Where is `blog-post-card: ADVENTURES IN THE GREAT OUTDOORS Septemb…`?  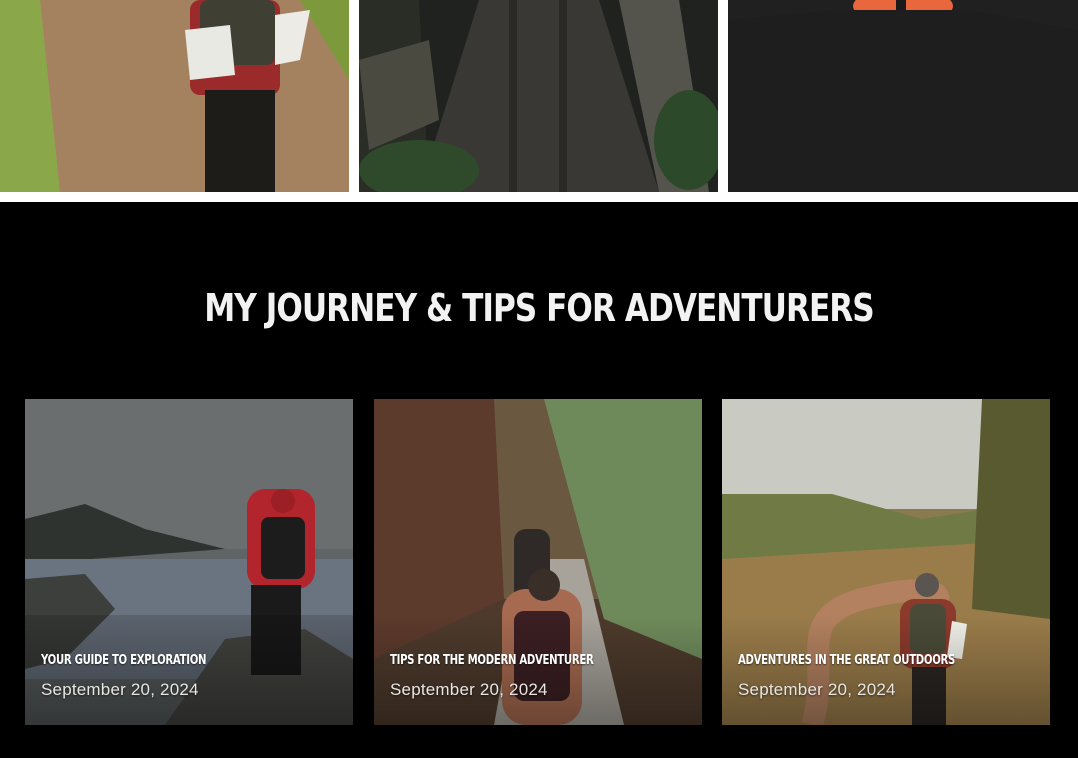
blog-post-card: ADVENTURES IN THE GREAT OUTDOORS Septemb… is located at coordinates (886, 562).